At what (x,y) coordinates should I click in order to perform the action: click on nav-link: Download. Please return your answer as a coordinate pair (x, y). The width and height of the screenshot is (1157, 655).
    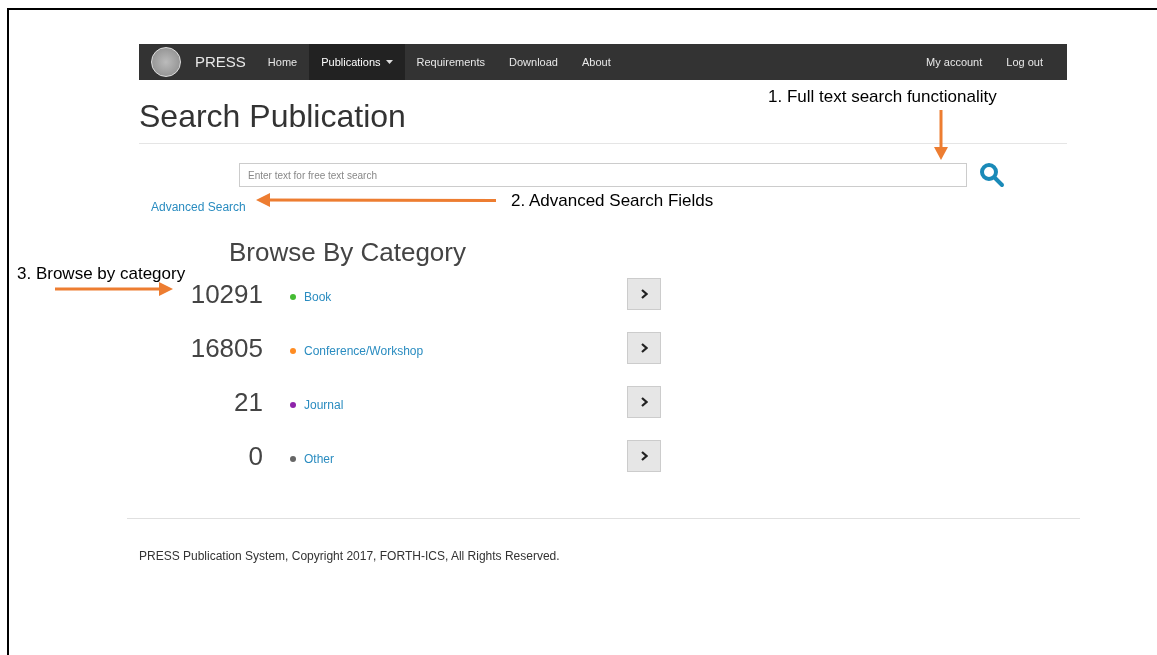
    Looking at the image, I should click on (533, 62).